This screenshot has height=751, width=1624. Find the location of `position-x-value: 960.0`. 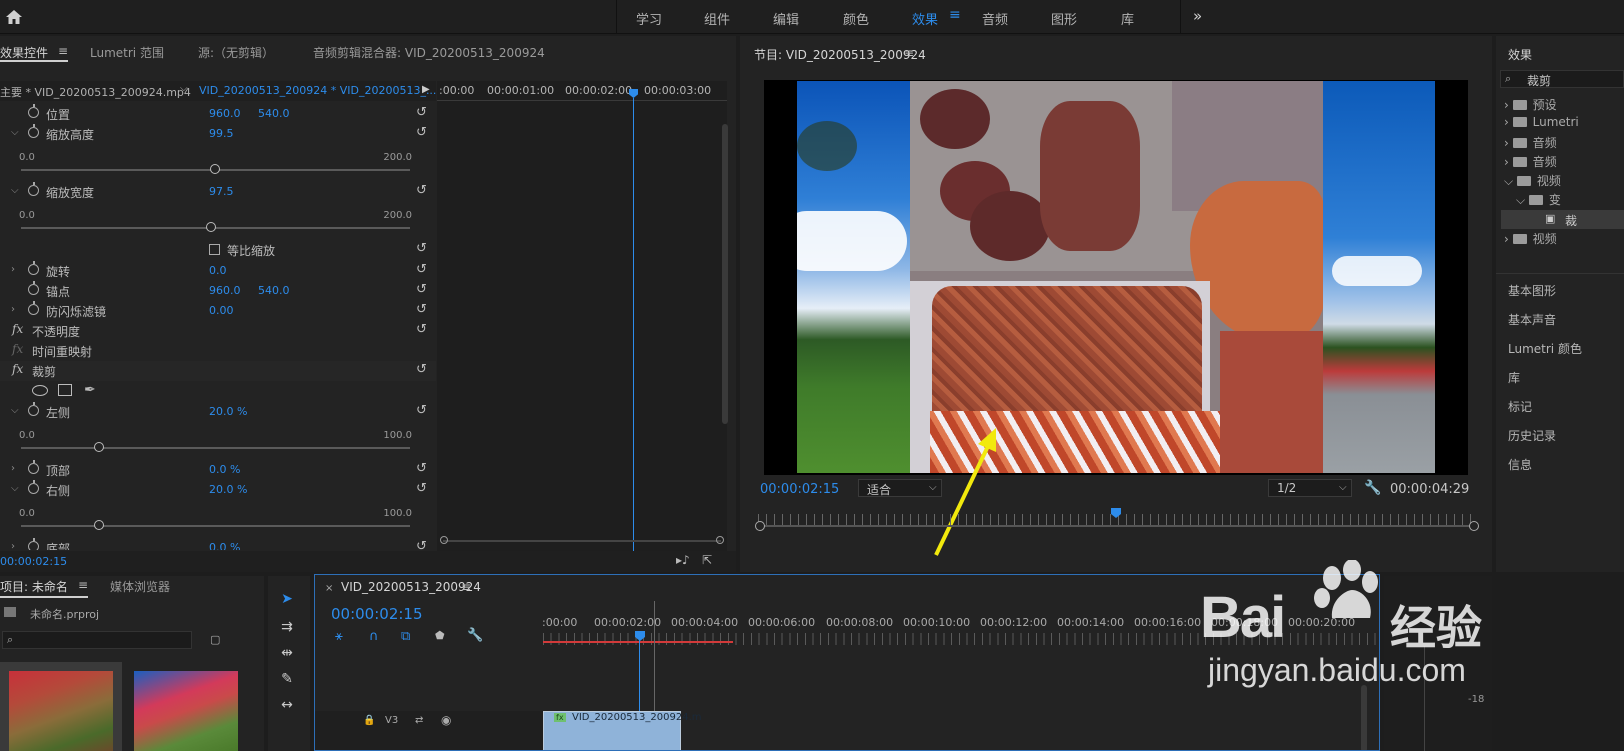

position-x-value: 960.0 is located at coordinates (225, 113).